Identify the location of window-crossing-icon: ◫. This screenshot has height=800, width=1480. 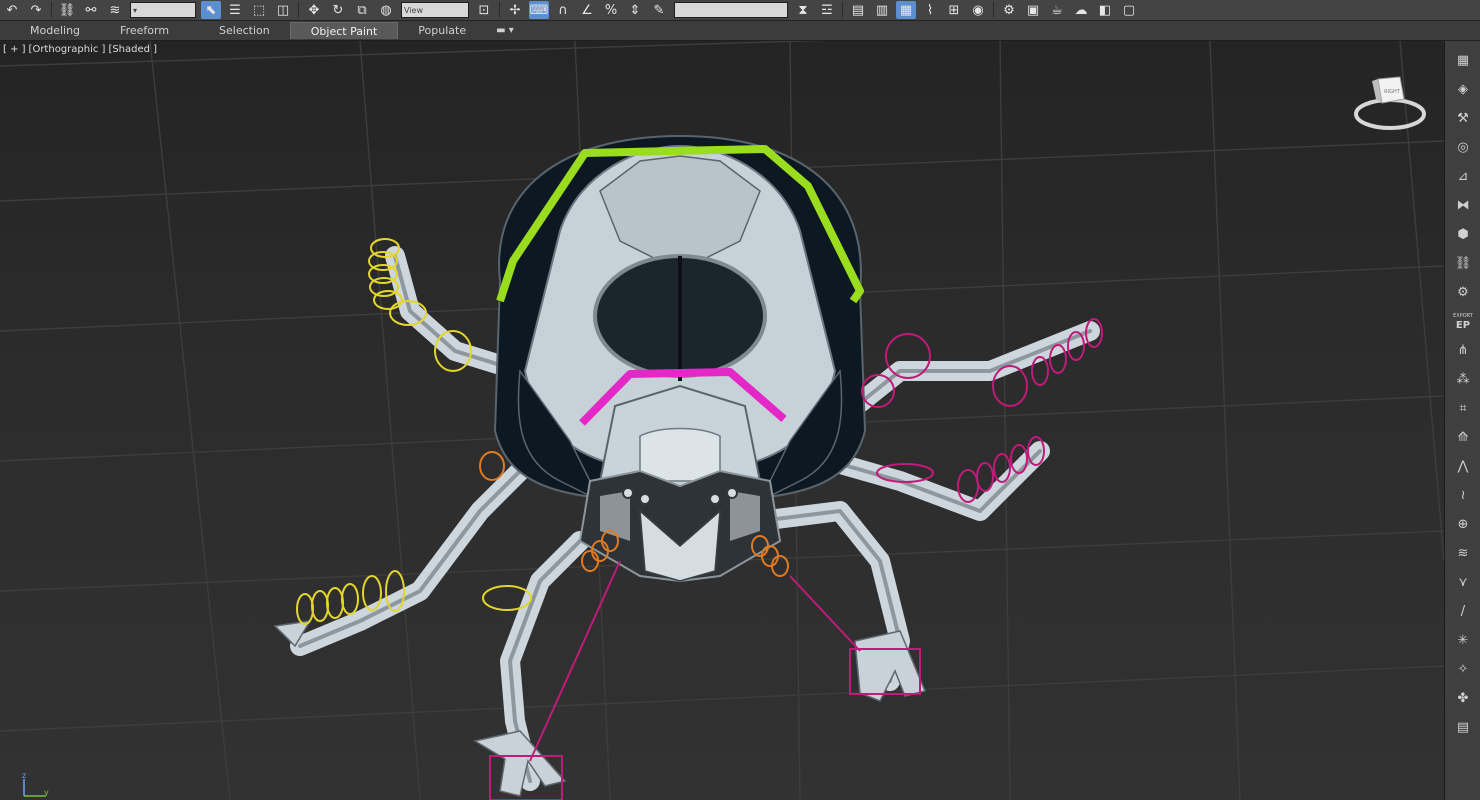
(283, 10).